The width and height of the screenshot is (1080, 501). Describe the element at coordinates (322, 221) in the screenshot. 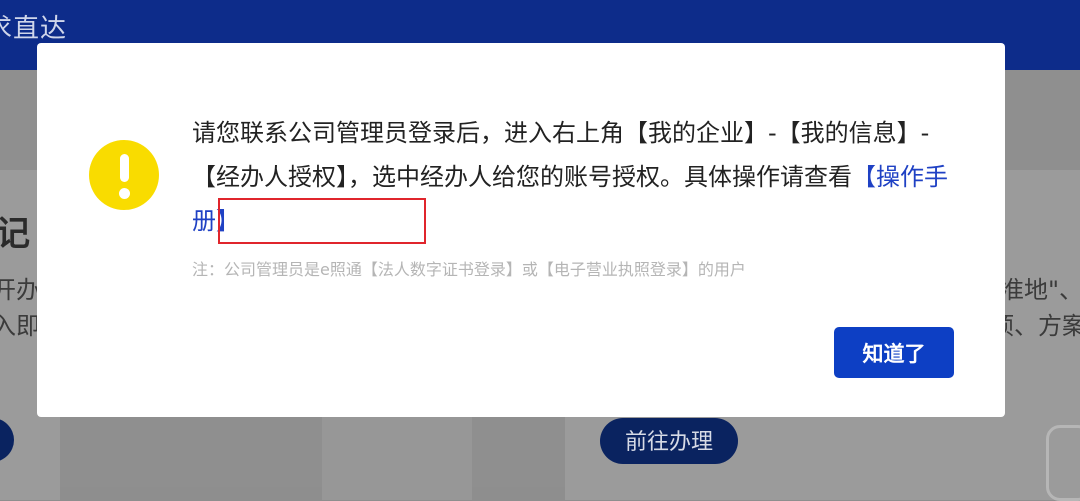

I see `manual-link-highlight-box` at that location.